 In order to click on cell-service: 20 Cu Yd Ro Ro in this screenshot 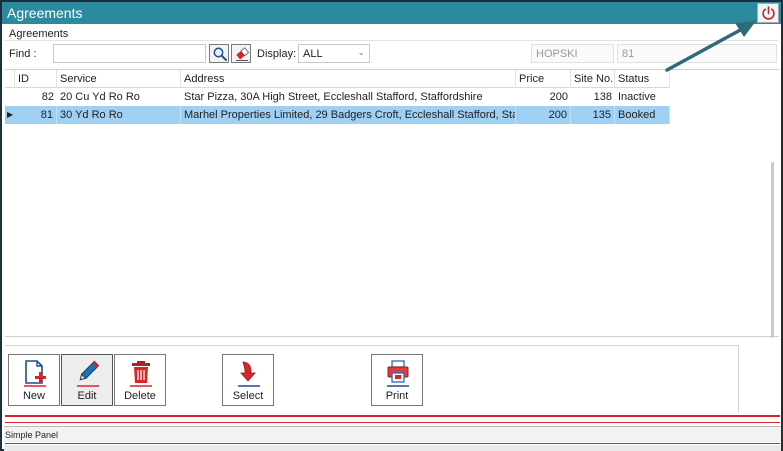, I will do `click(100, 97)`.